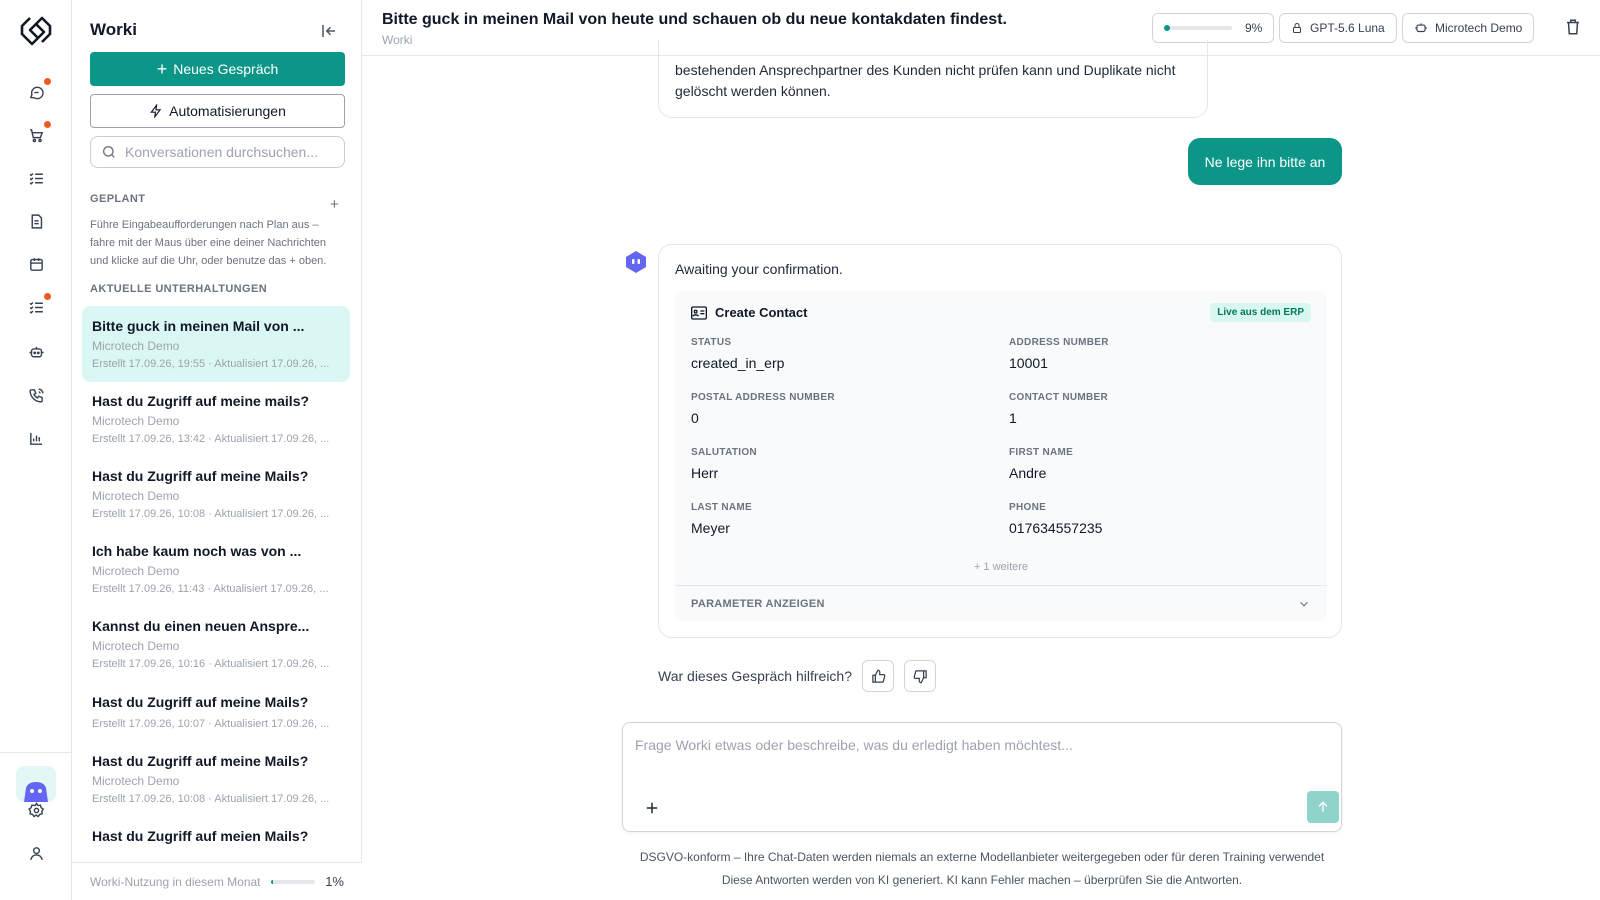 The height and width of the screenshot is (900, 1600). Describe the element at coordinates (329, 31) in the screenshot. I see `collapse-sidebar-icon` at that location.